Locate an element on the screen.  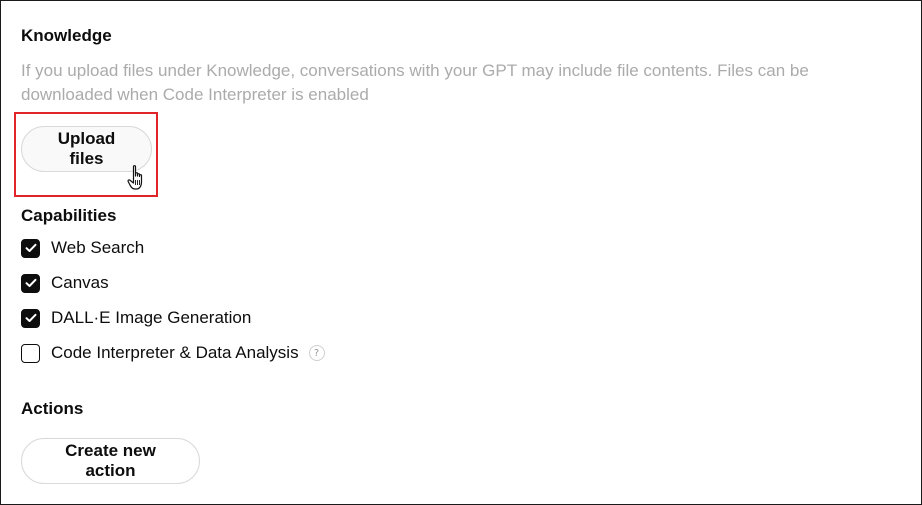
web-search-checkbox is located at coordinates (30, 248).